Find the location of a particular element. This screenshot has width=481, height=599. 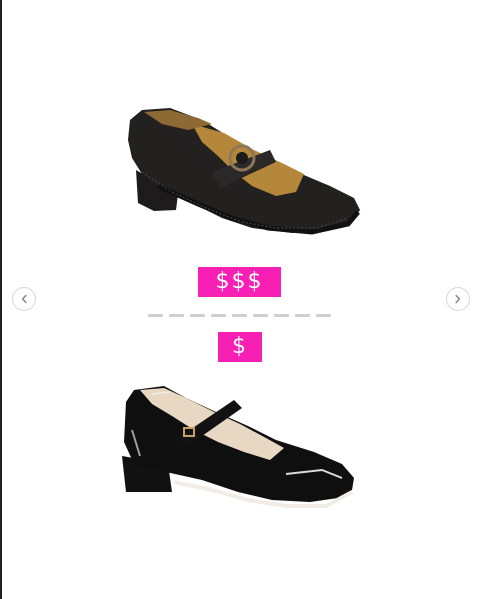

chevron-right-icon is located at coordinates (458, 299).